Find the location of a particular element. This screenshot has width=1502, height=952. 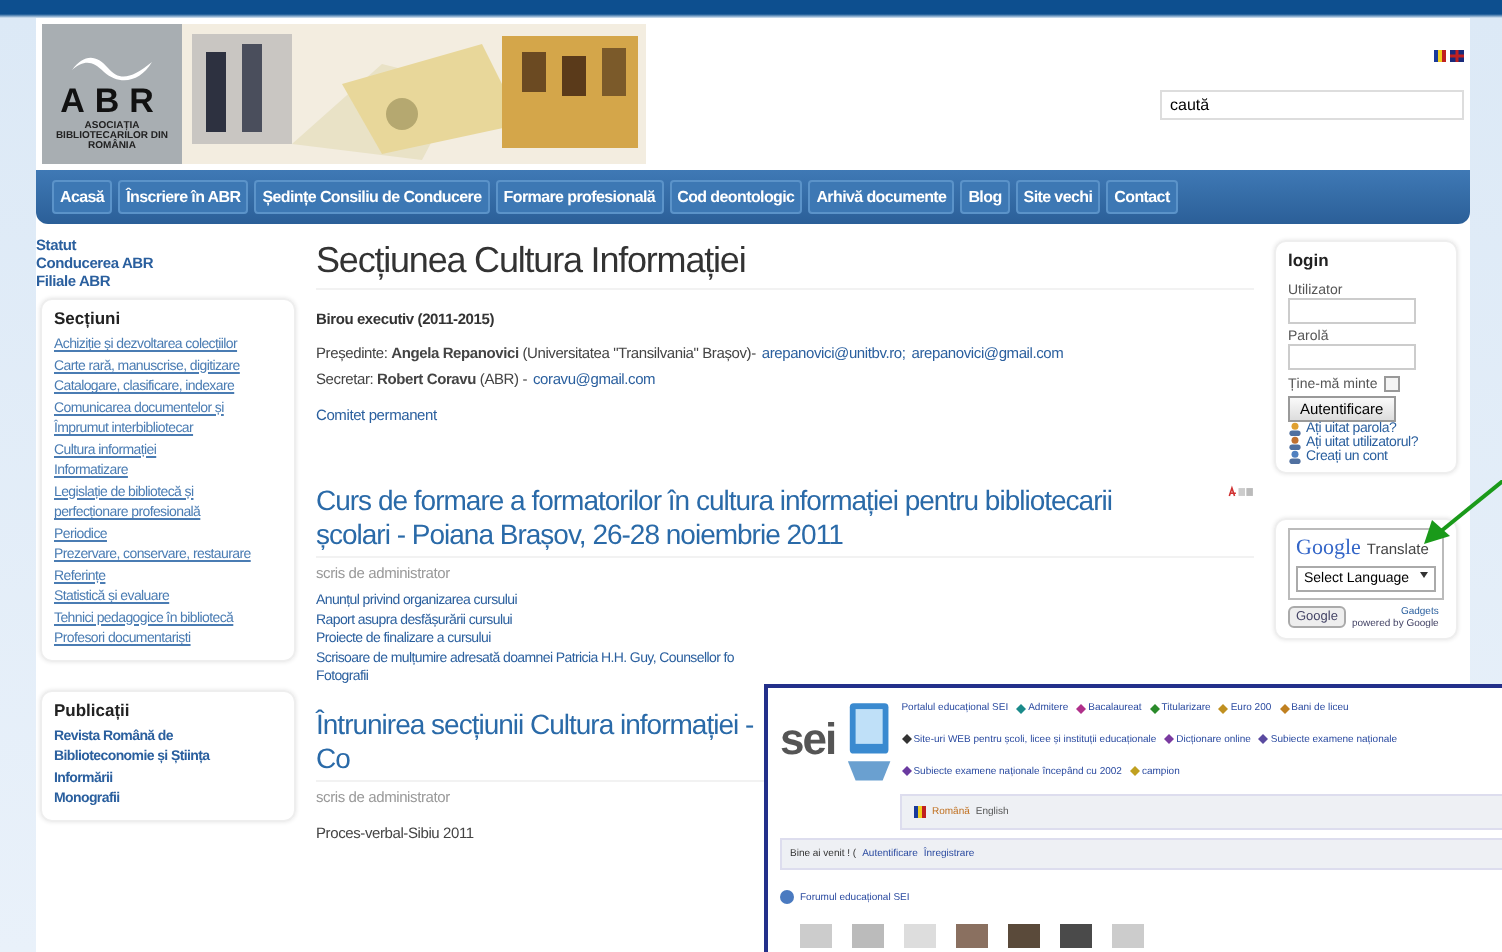

google-logo: Google is located at coordinates (1328, 548).